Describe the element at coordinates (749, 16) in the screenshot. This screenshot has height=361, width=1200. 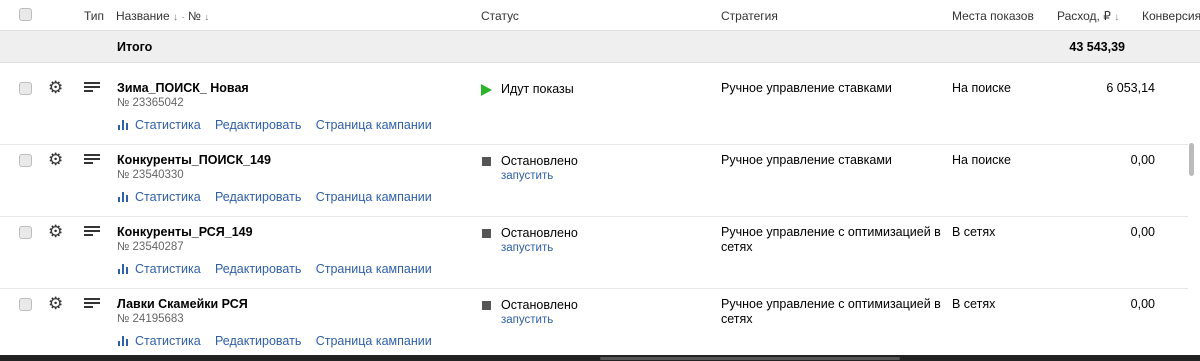
I see `col-strategy-header: Стратегия` at that location.